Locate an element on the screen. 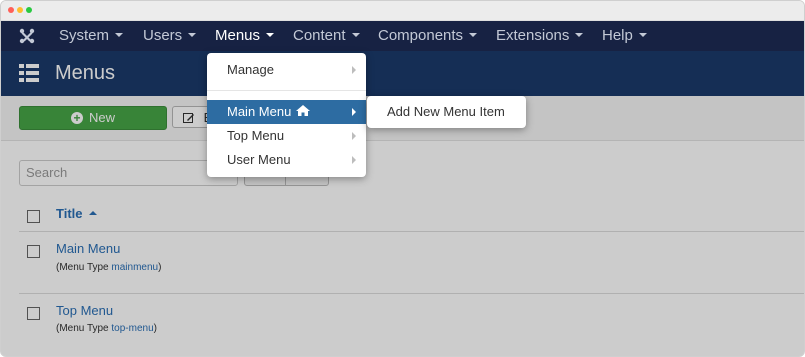 This screenshot has width=805, height=357. dropdown-item-user-menu: User Menu is located at coordinates (286, 160).